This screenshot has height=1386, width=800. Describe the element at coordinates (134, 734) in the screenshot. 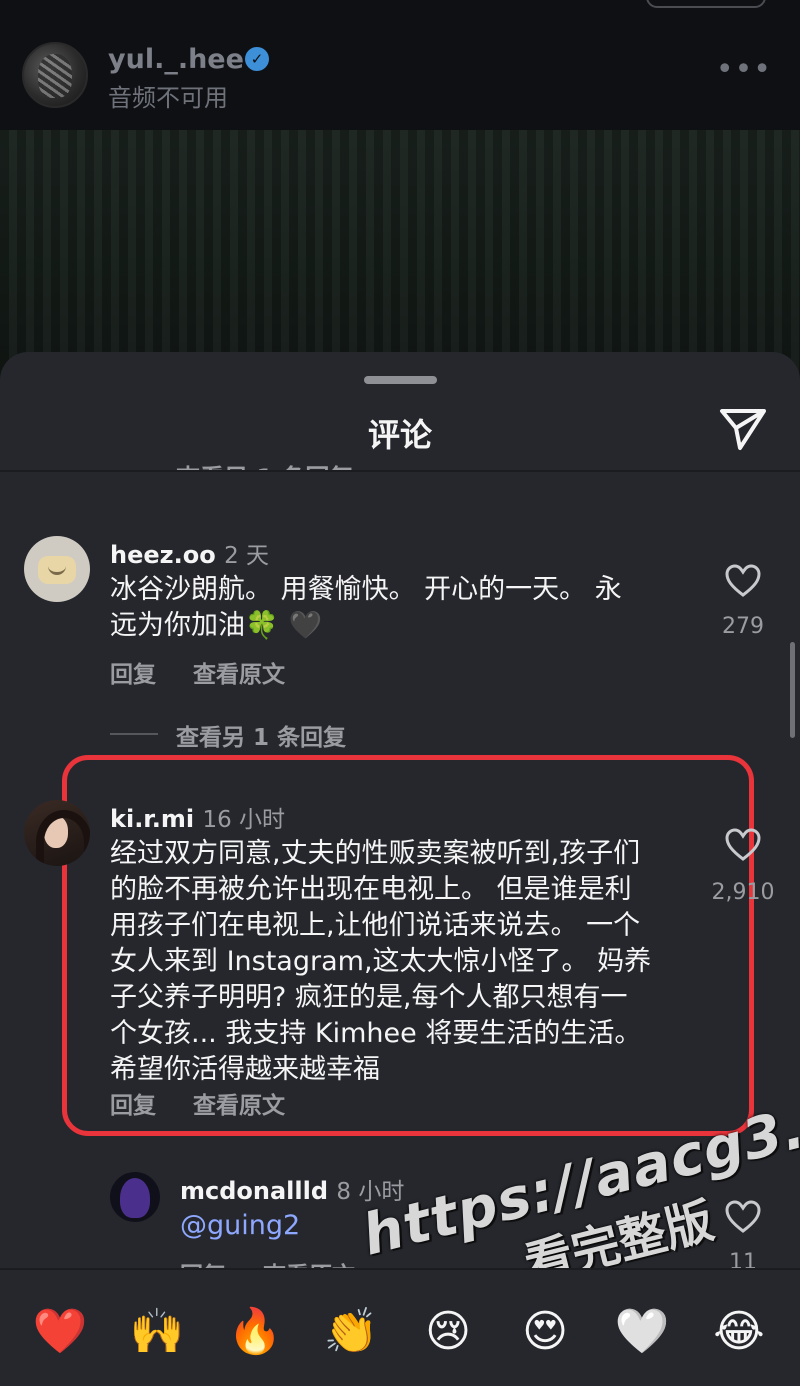

I see `replies-divider` at that location.